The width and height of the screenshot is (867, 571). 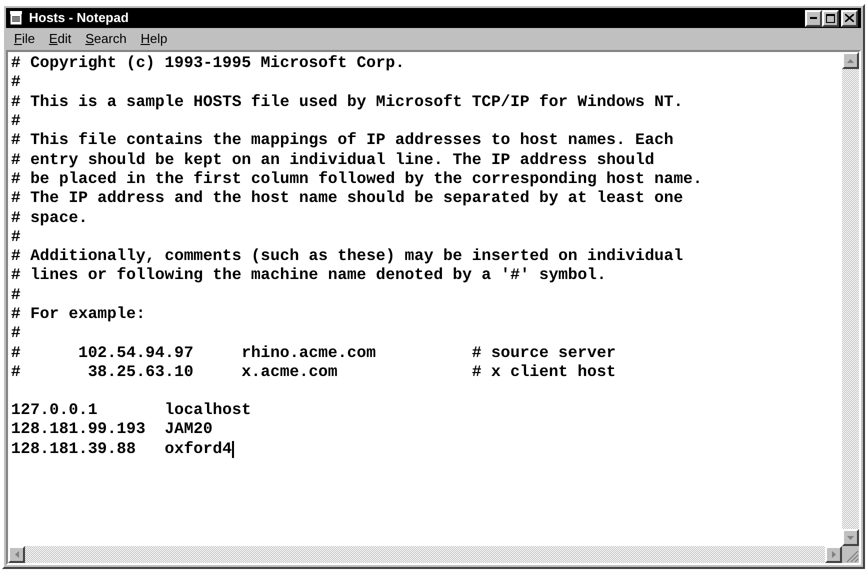 I want to click on menu-item: Search, so click(x=106, y=39).